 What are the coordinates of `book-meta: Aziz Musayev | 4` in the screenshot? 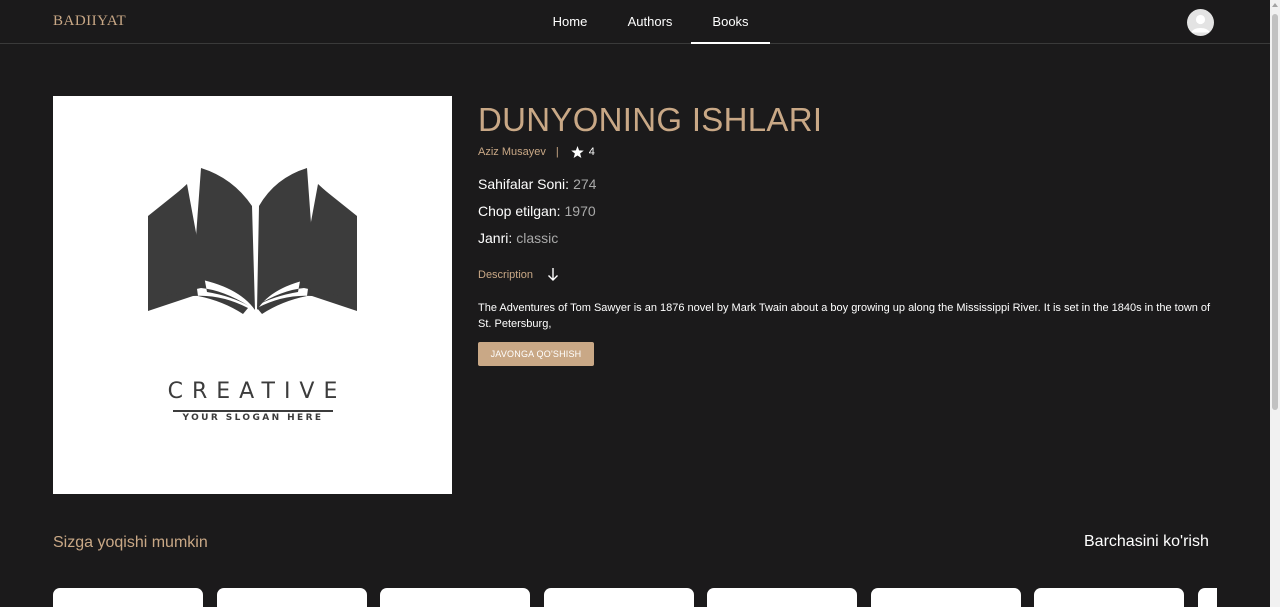 It's located at (536, 152).